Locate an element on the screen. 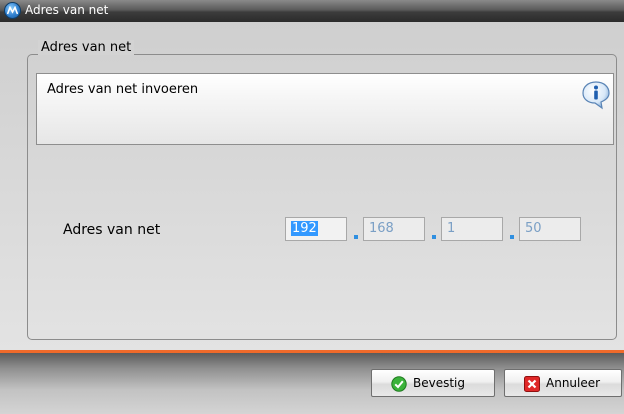 The image size is (624, 414). confirm-button: Bevestig is located at coordinates (433, 383).